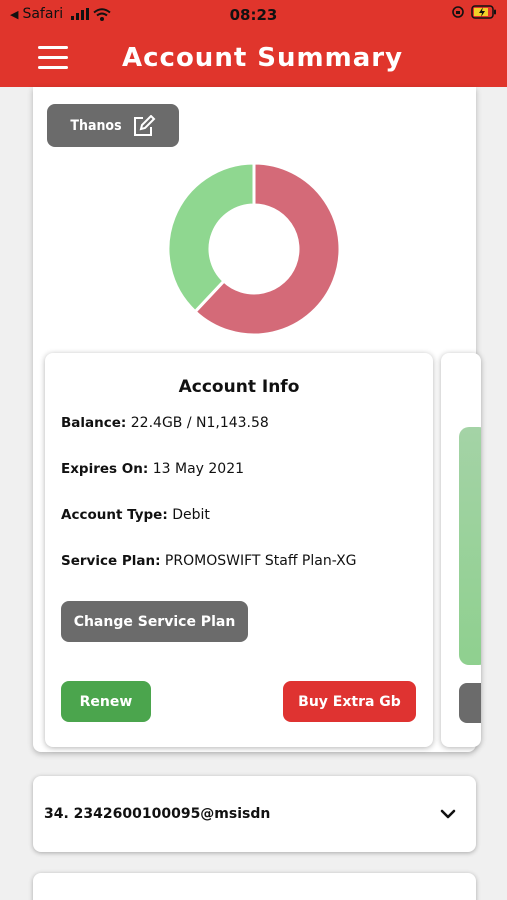 The height and width of the screenshot is (900, 507). Describe the element at coordinates (239, 387) in the screenshot. I see `account-info-title: Account Info` at that location.